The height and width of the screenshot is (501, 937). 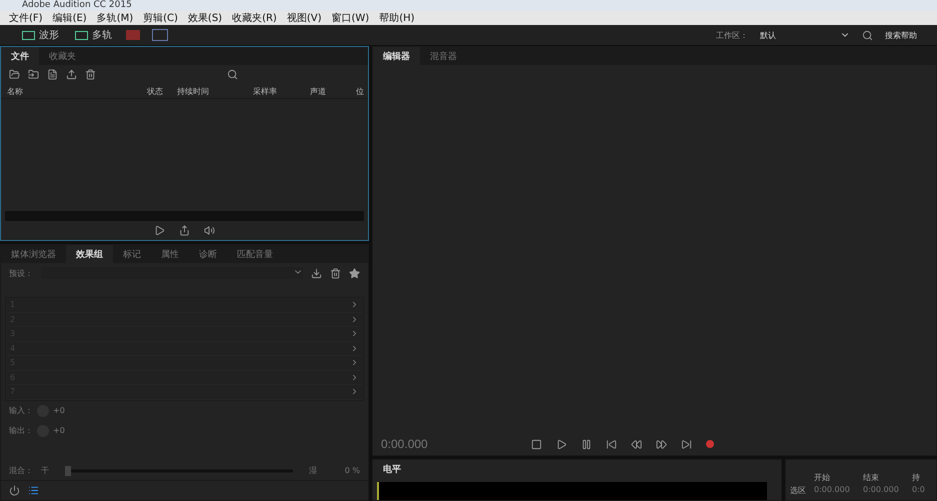 I want to click on dry-label: 干, so click(x=45, y=470).